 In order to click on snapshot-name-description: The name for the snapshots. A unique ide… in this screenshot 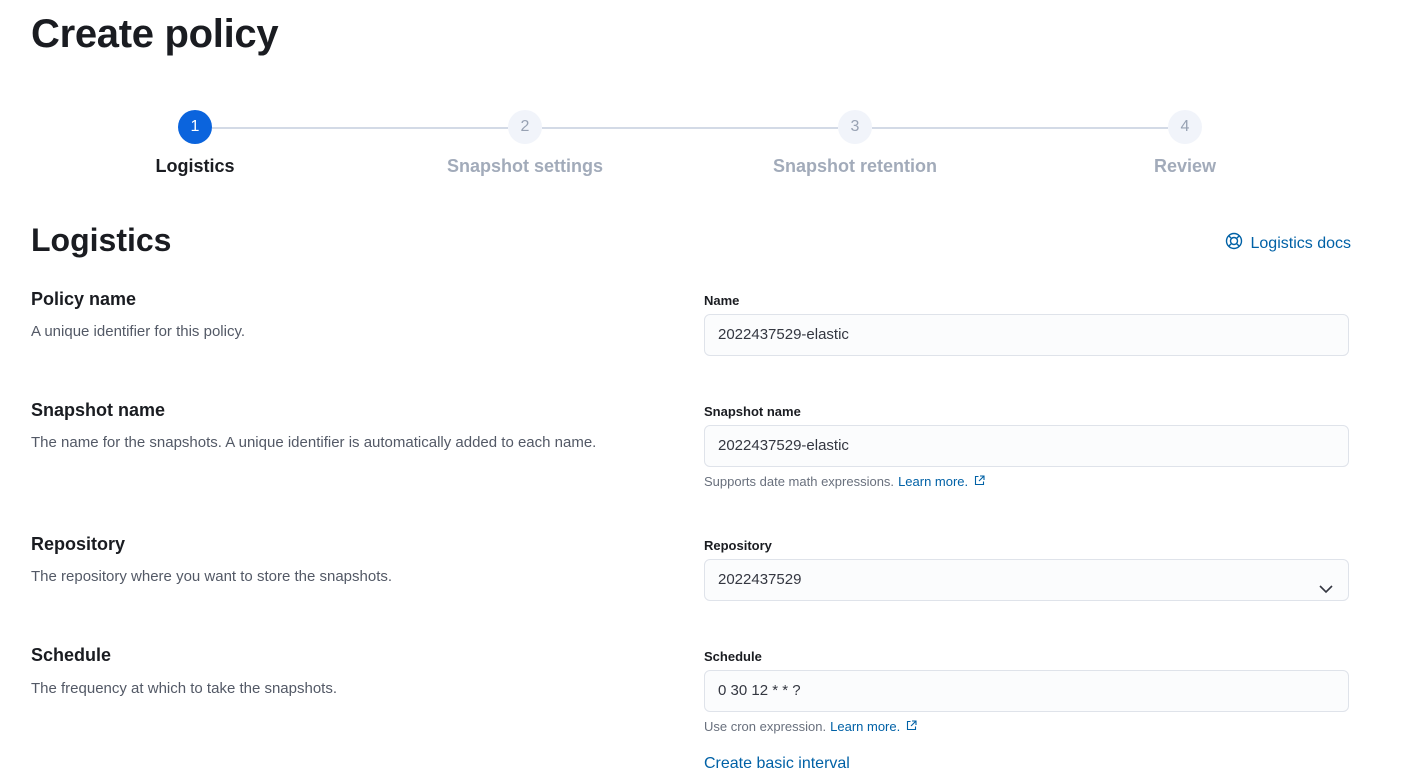, I will do `click(314, 442)`.